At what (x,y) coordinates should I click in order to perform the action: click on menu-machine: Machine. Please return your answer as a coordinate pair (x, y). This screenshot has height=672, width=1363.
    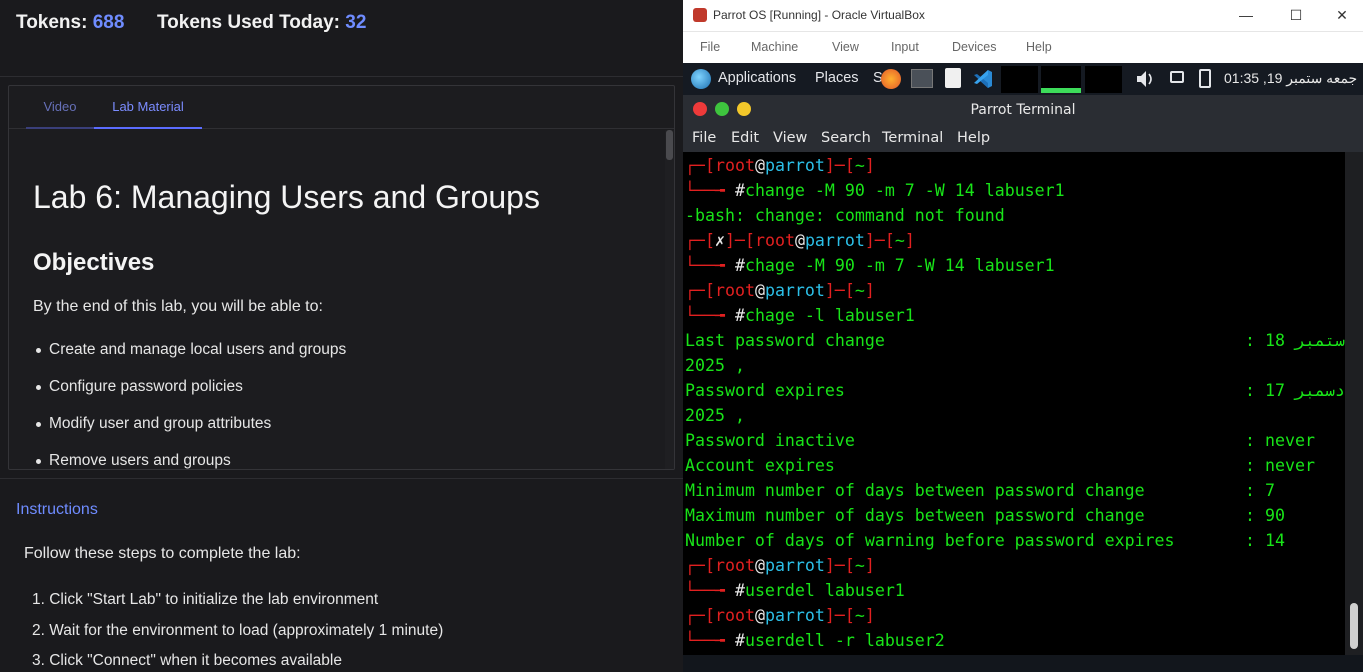
    Looking at the image, I should click on (774, 47).